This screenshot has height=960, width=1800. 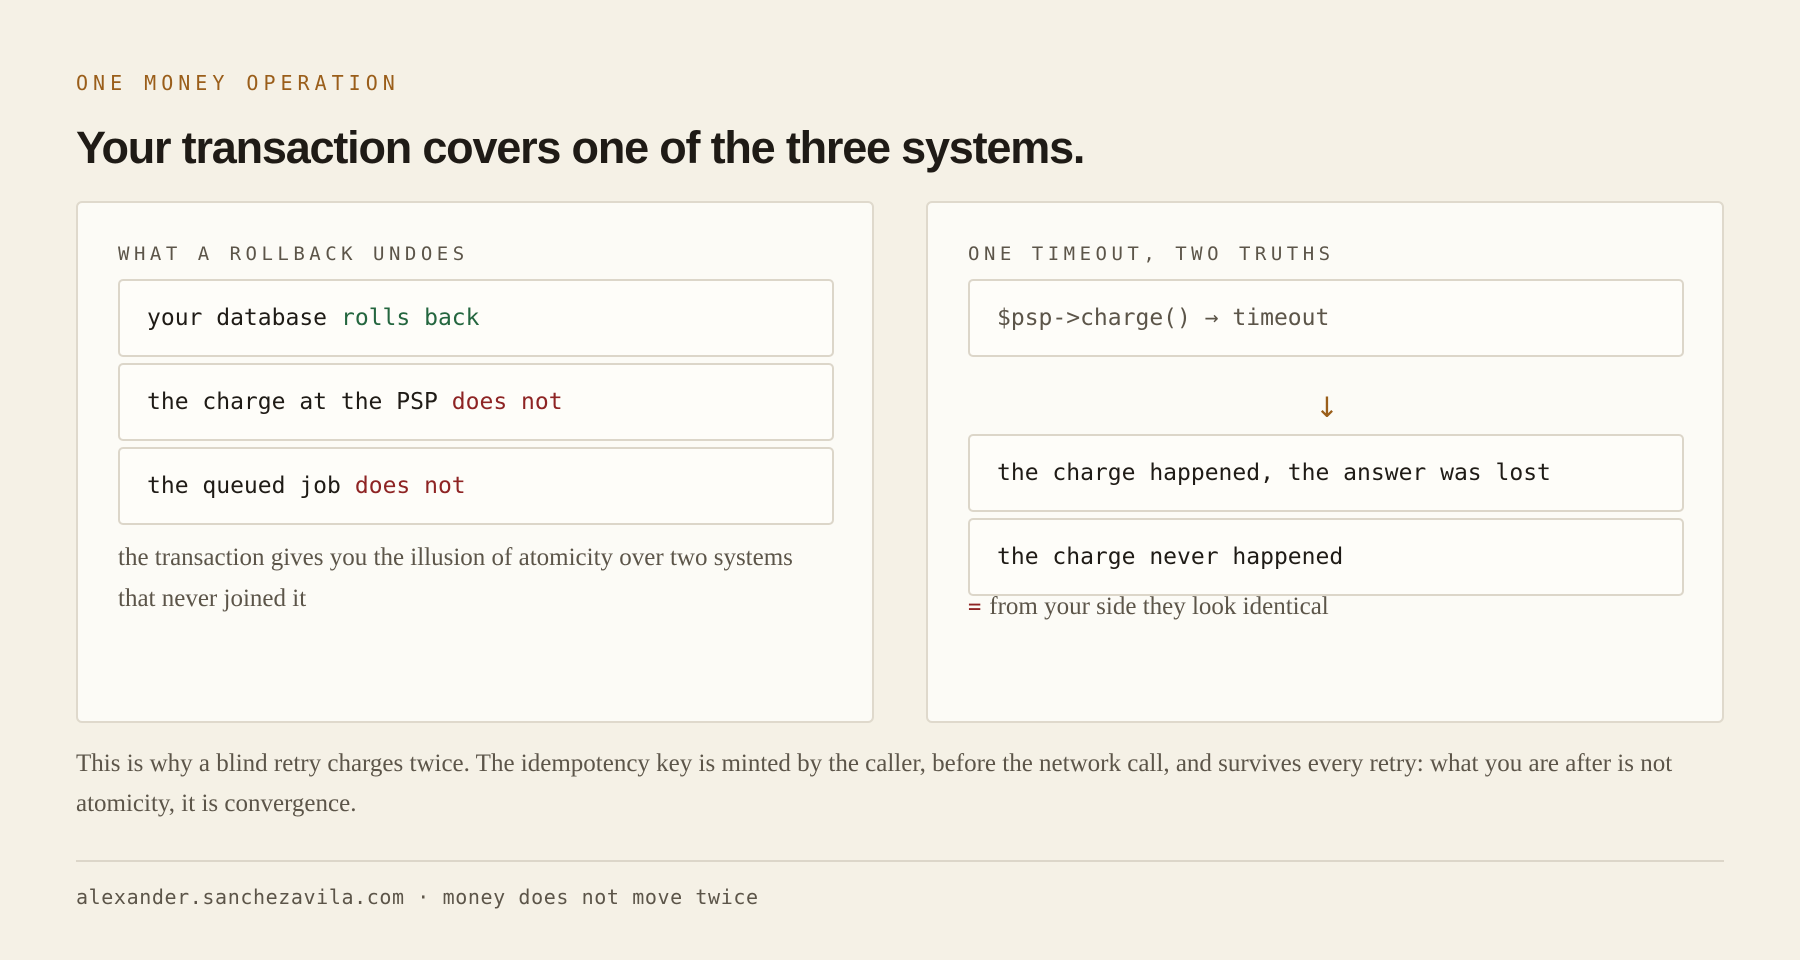 What do you see at coordinates (293, 254) in the screenshot?
I see `rollback-card-title: WHAT A ROLLBACK UNDOES` at bounding box center [293, 254].